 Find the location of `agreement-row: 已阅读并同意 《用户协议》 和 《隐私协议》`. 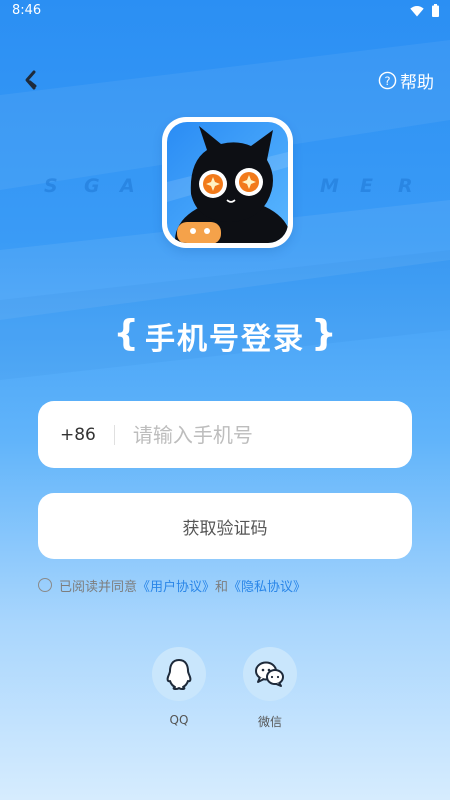

agreement-row: 已阅读并同意 《用户协议》 和 《隐私协议》 is located at coordinates (172, 585).